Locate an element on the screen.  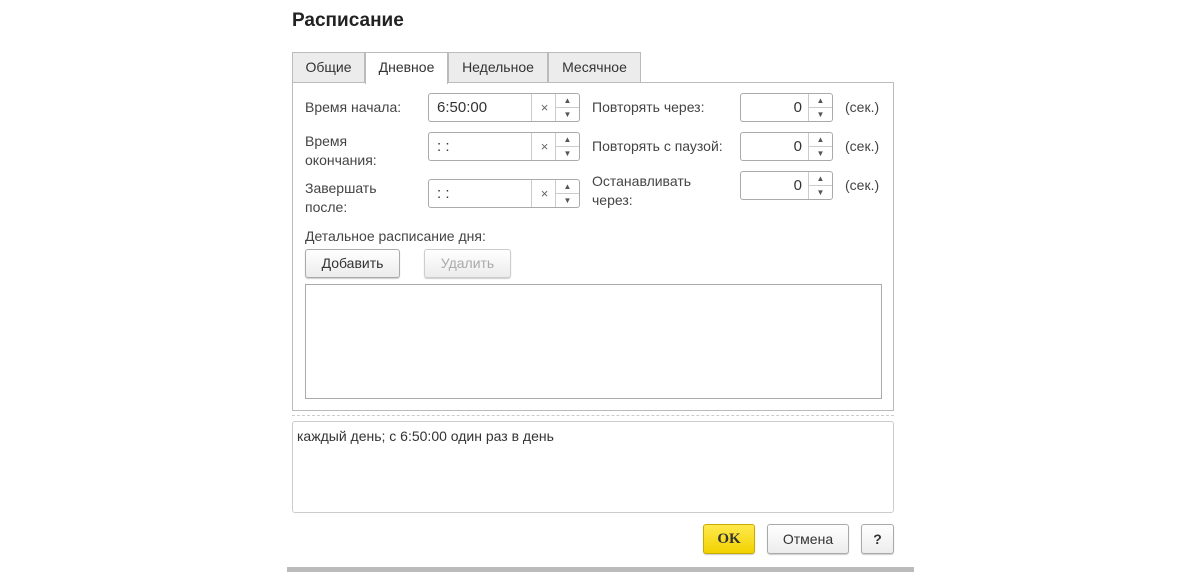
end-time-label: Время окончания: is located at coordinates (341, 150).